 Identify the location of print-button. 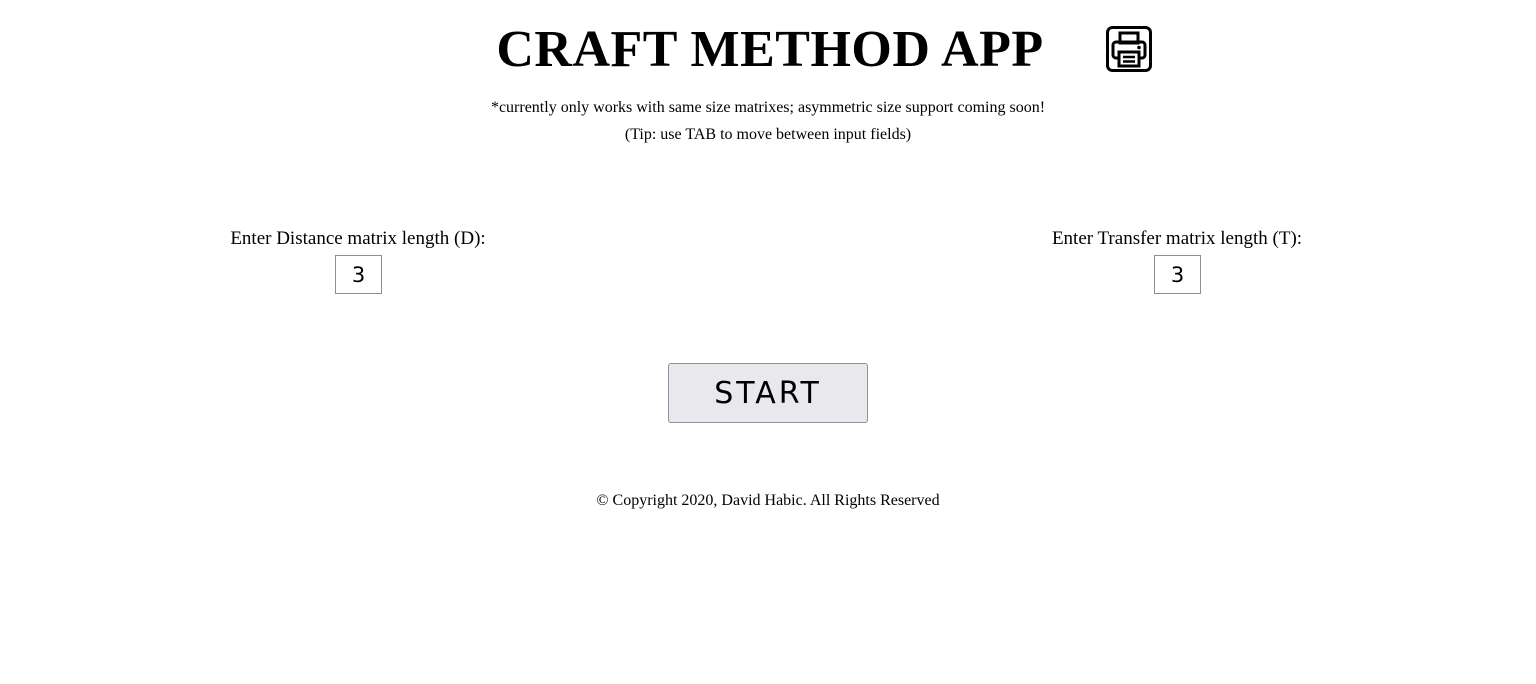
(1129, 49).